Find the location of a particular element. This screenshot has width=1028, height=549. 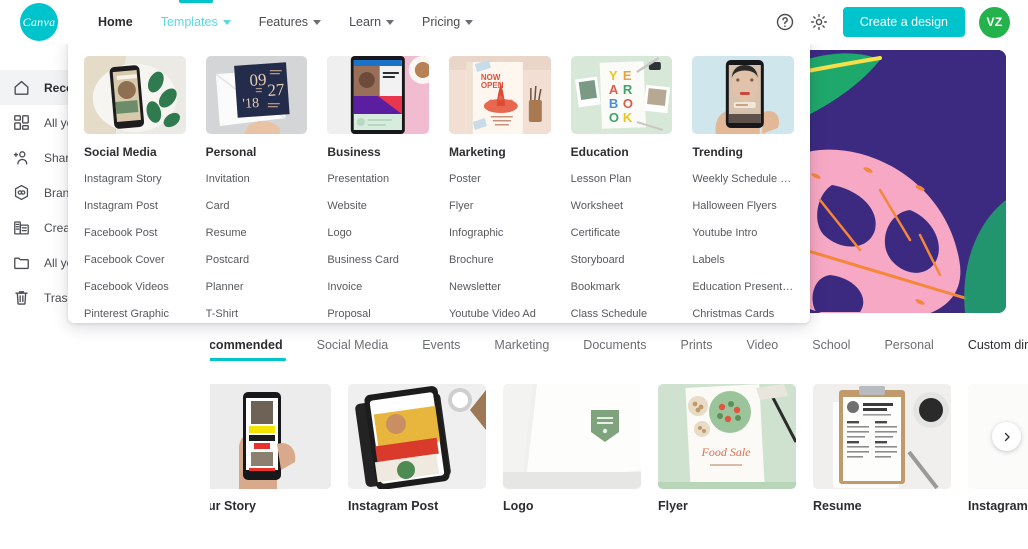

template-card: Logo is located at coordinates (572, 449).